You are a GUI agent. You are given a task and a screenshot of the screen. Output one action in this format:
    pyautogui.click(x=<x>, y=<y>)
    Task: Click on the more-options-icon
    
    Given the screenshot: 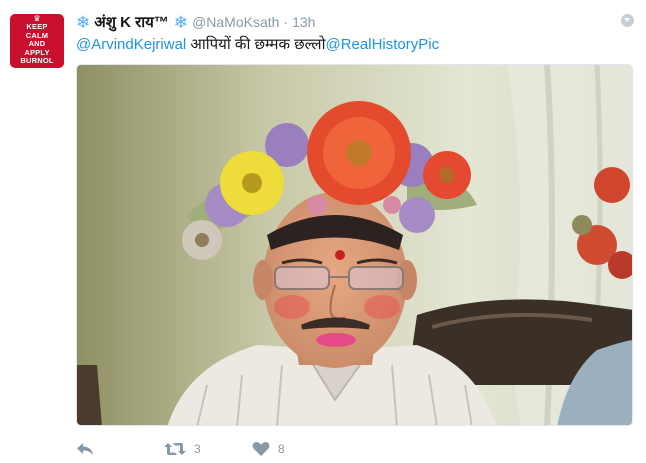 What is the action you would take?
    pyautogui.click(x=627, y=20)
    